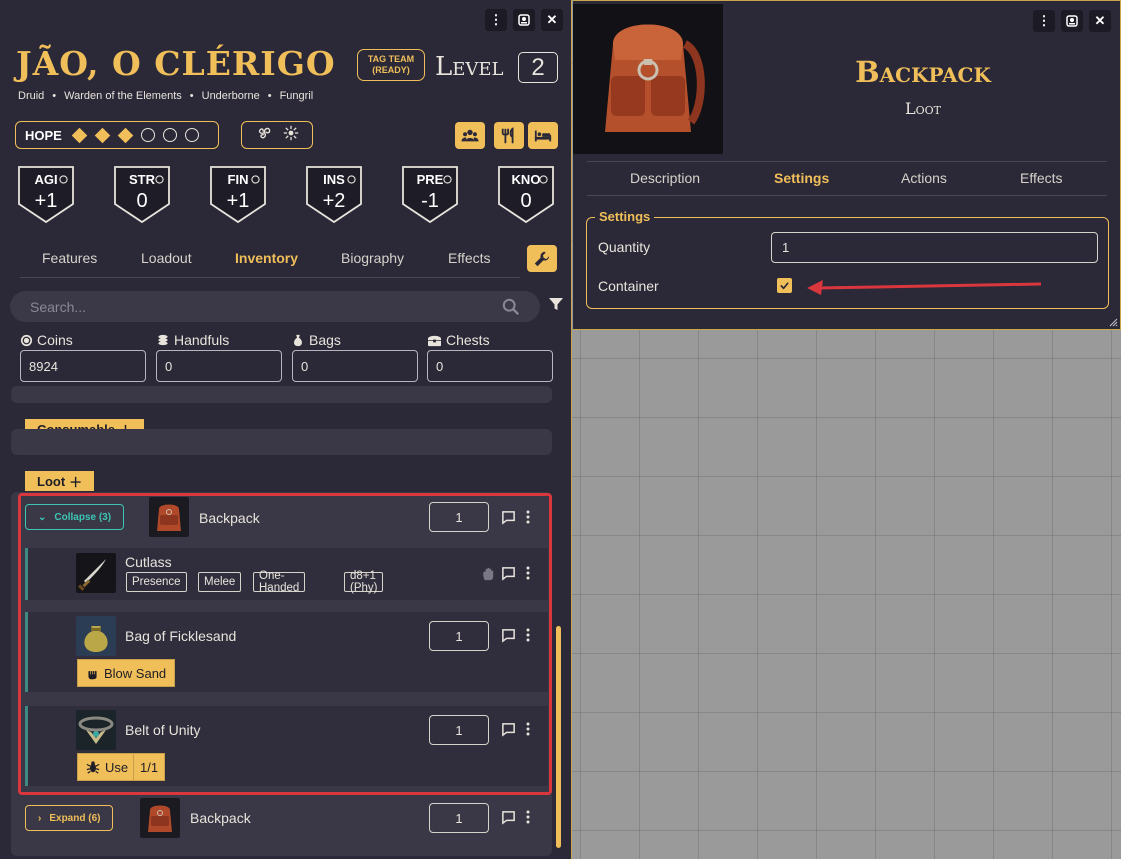  I want to click on trait-ins: INS +2, so click(334, 194).